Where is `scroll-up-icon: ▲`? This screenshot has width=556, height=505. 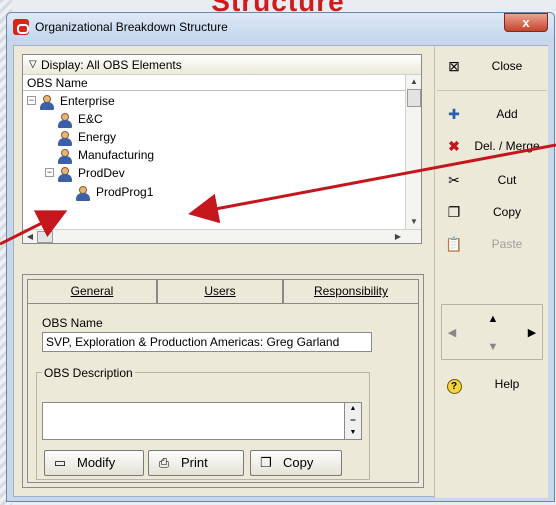
scroll-up-icon: ▲ is located at coordinates (414, 82).